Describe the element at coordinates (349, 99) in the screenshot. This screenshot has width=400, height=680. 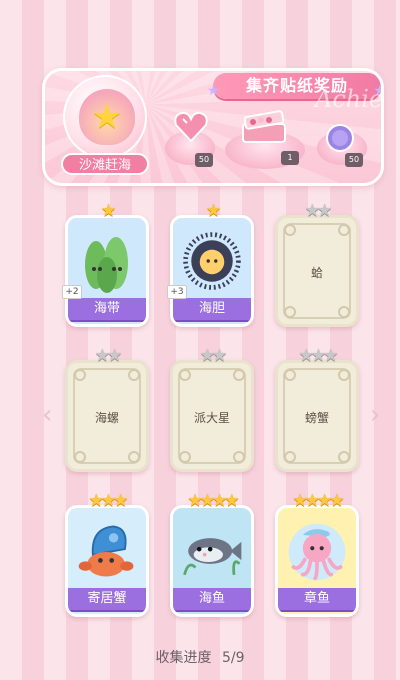
I see `banner-script-text: Achieem` at that location.